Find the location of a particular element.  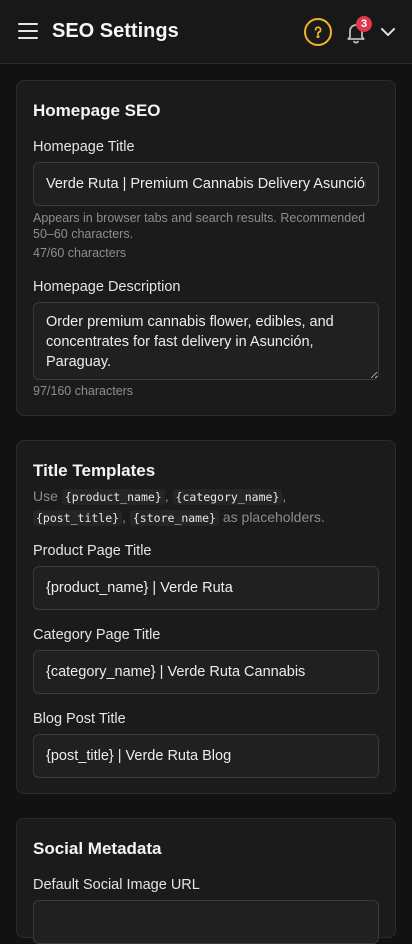

homepage-title-label: Homepage Title is located at coordinates (84, 147).